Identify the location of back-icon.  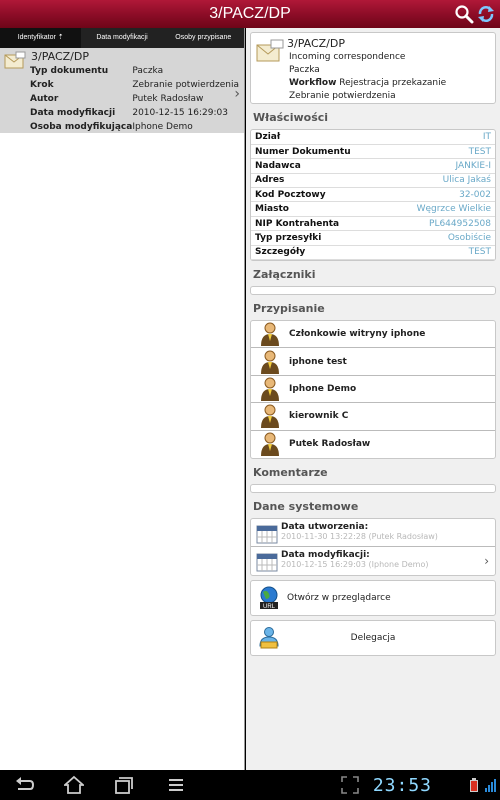
(24, 785).